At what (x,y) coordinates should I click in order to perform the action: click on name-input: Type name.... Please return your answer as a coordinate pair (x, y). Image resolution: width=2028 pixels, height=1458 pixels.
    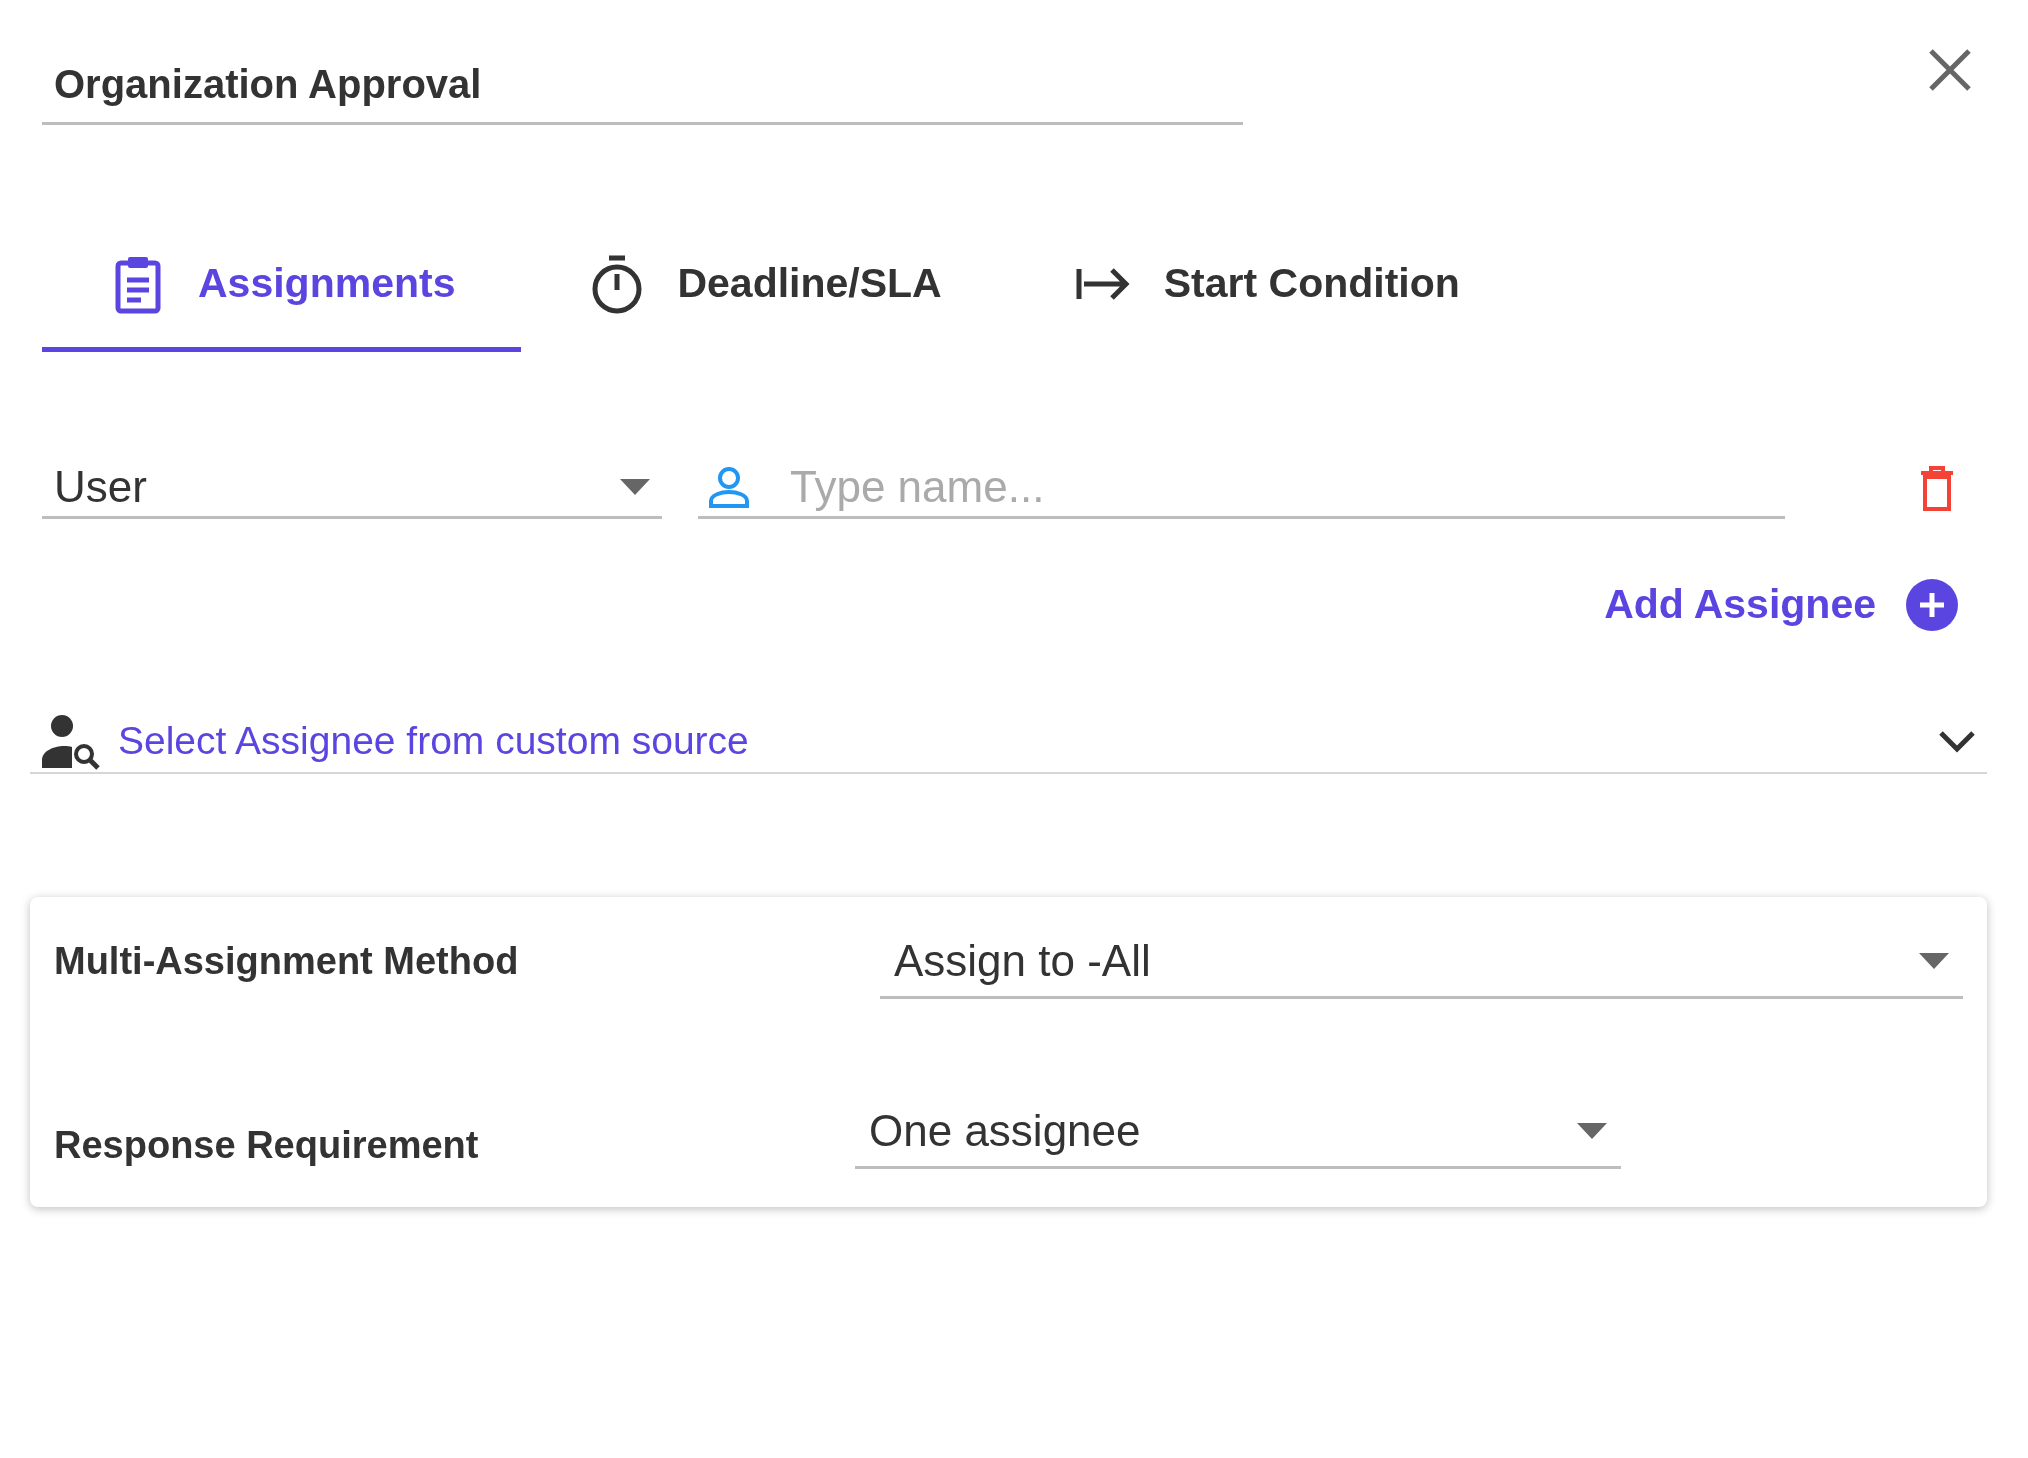
    Looking at the image, I should click on (1287, 486).